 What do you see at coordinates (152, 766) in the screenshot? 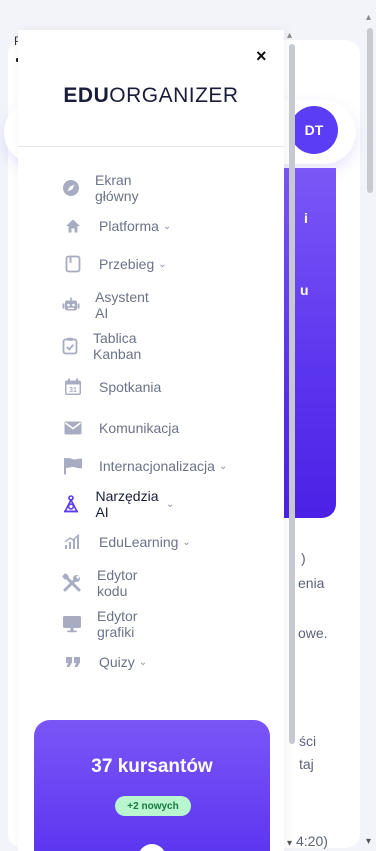
I see `students-count: 37 kursantów` at bounding box center [152, 766].